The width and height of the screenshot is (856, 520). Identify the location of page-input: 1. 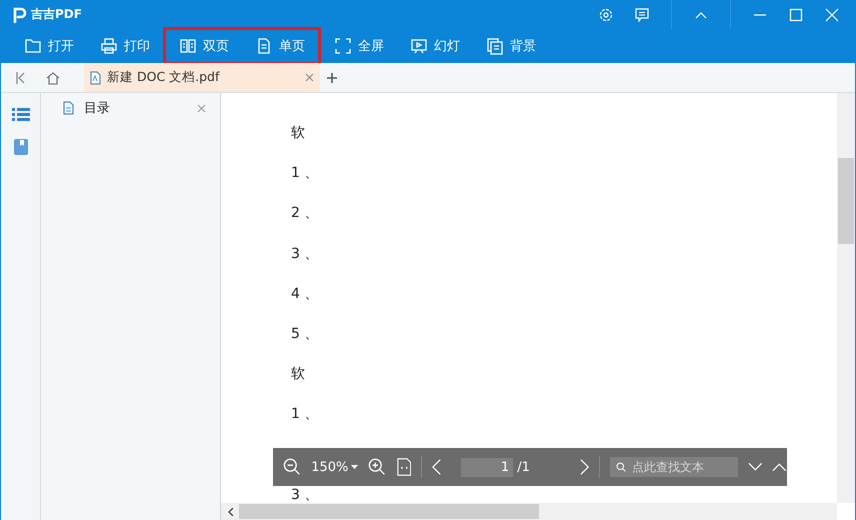
(487, 467).